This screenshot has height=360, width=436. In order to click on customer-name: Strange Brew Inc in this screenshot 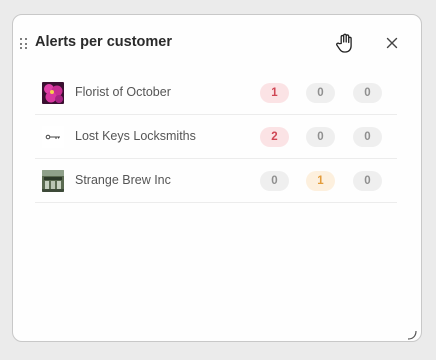, I will do `click(123, 180)`.